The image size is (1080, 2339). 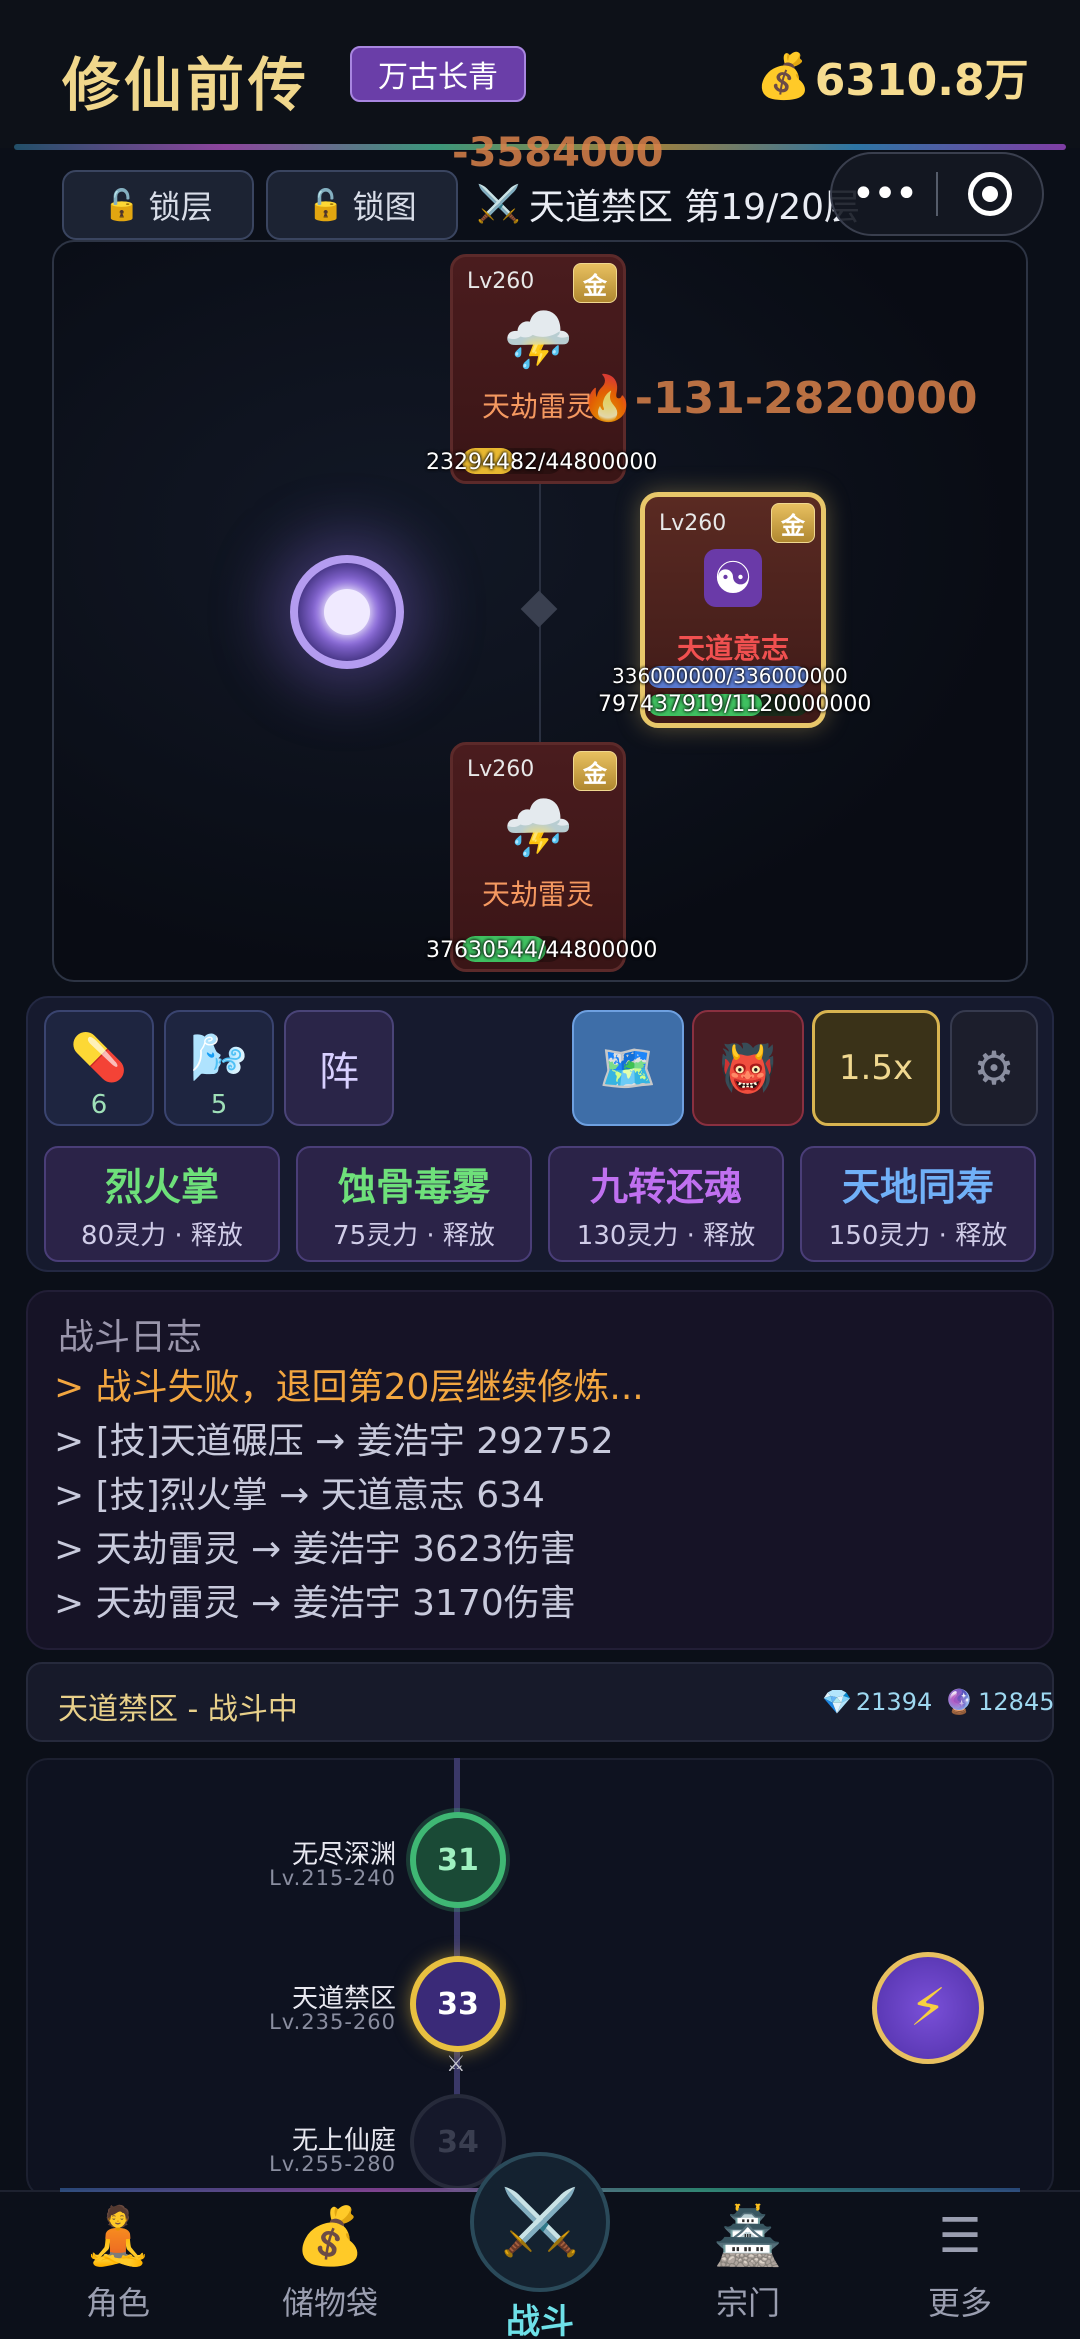 I want to click on game-title: 修仙前传, so click(x=186, y=85).